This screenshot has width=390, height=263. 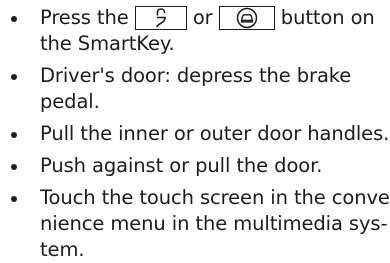 I want to click on list-item-line: nience menu in the multimedia sys-, so click(x=214, y=223).